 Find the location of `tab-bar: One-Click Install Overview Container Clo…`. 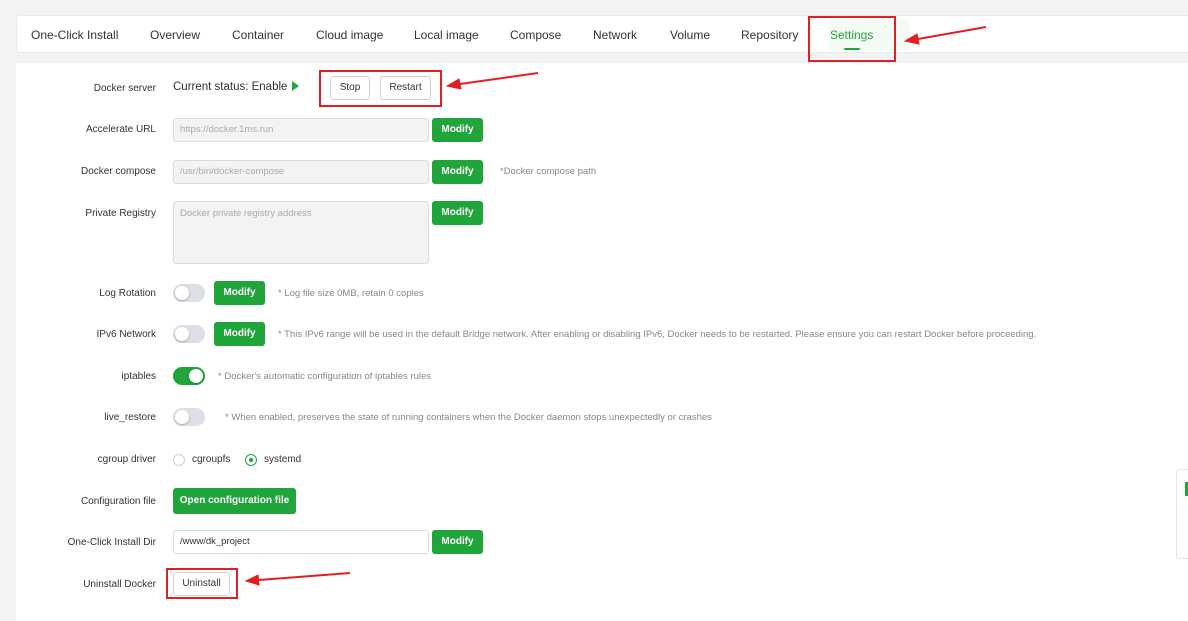

tab-bar: One-Click Install Overview Container Clo… is located at coordinates (602, 34).